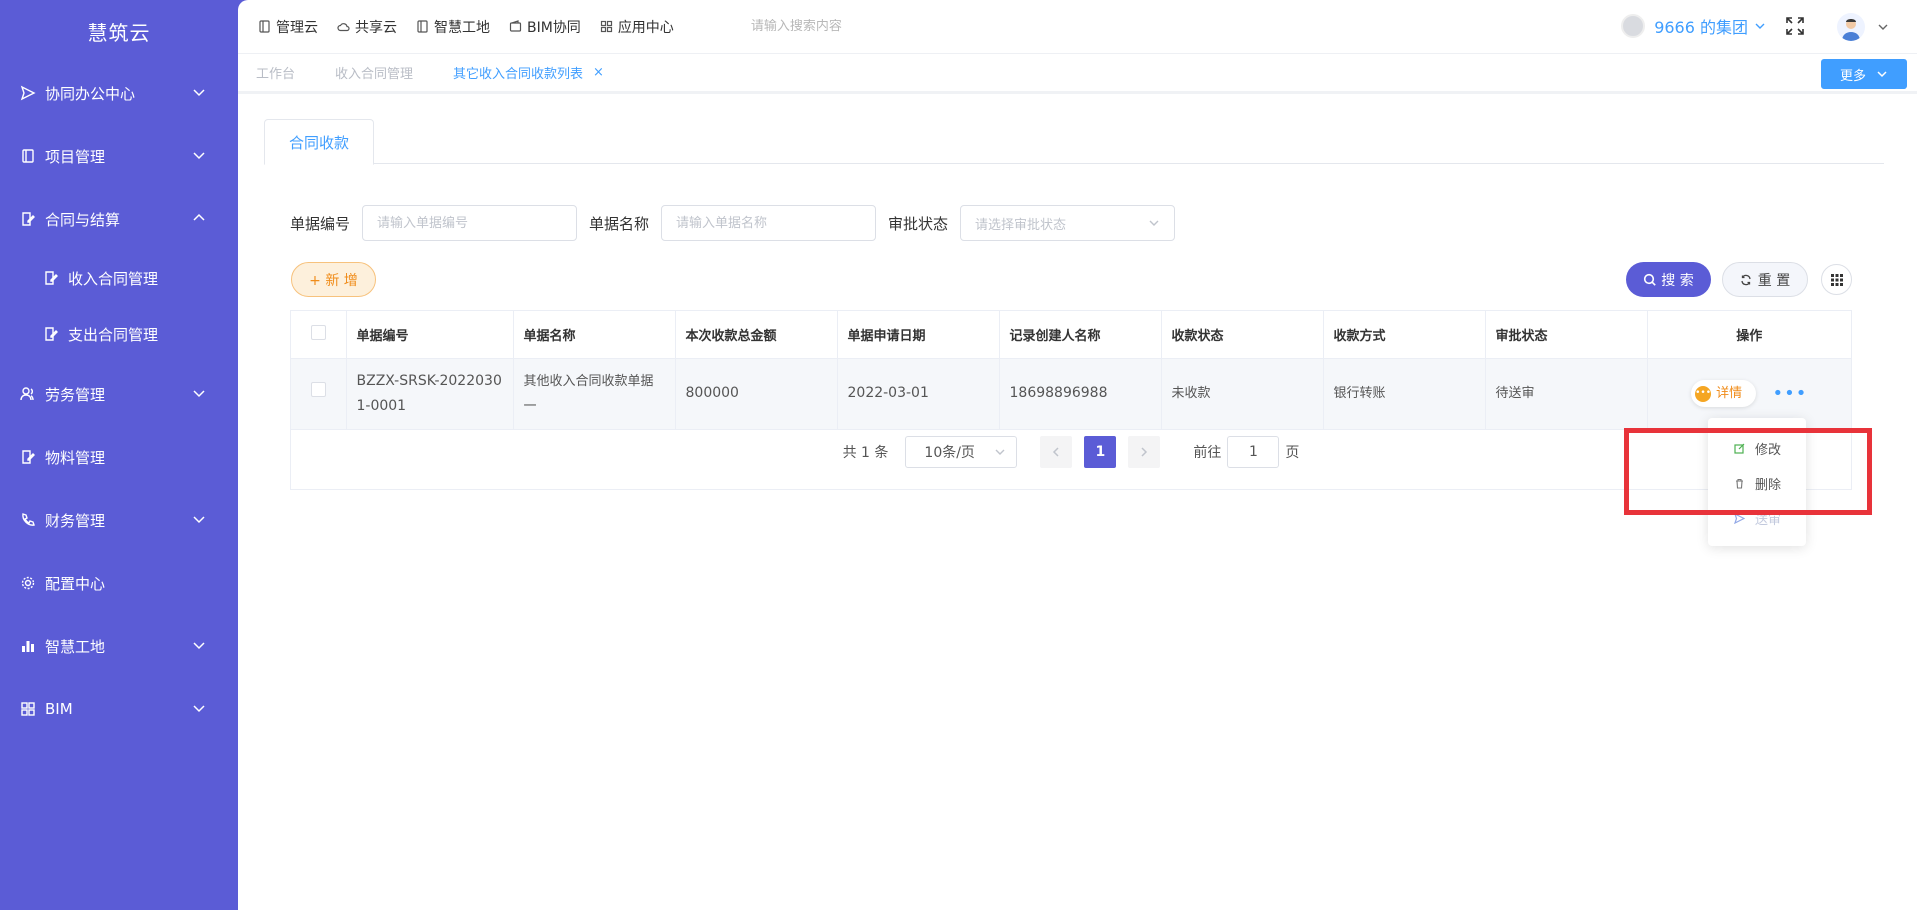  Describe the element at coordinates (275, 72) in the screenshot. I see `tab-workbench: 工作台` at that location.